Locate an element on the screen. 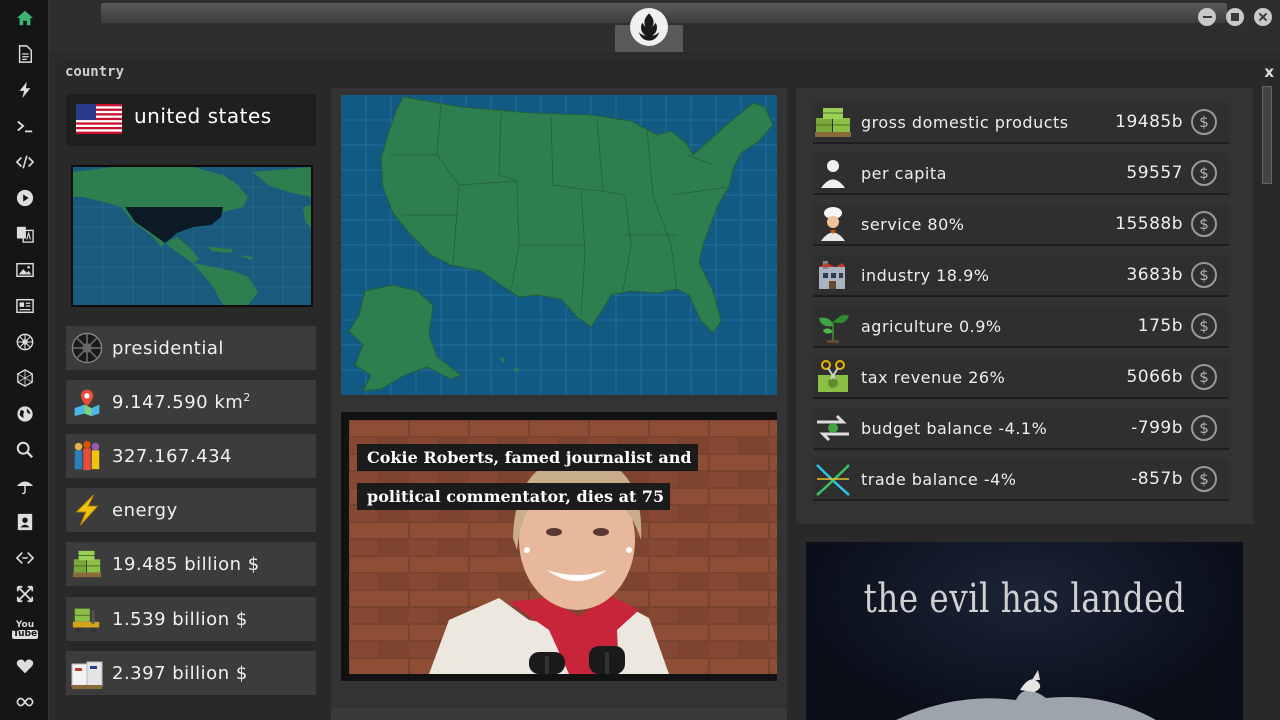 This screenshot has height=720, width=1280. document-icon is located at coordinates (25, 54).